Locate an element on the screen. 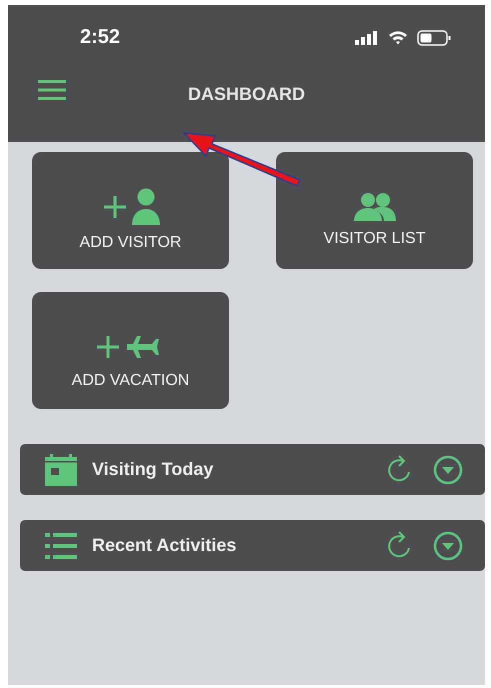  wifi-icon is located at coordinates (398, 37).